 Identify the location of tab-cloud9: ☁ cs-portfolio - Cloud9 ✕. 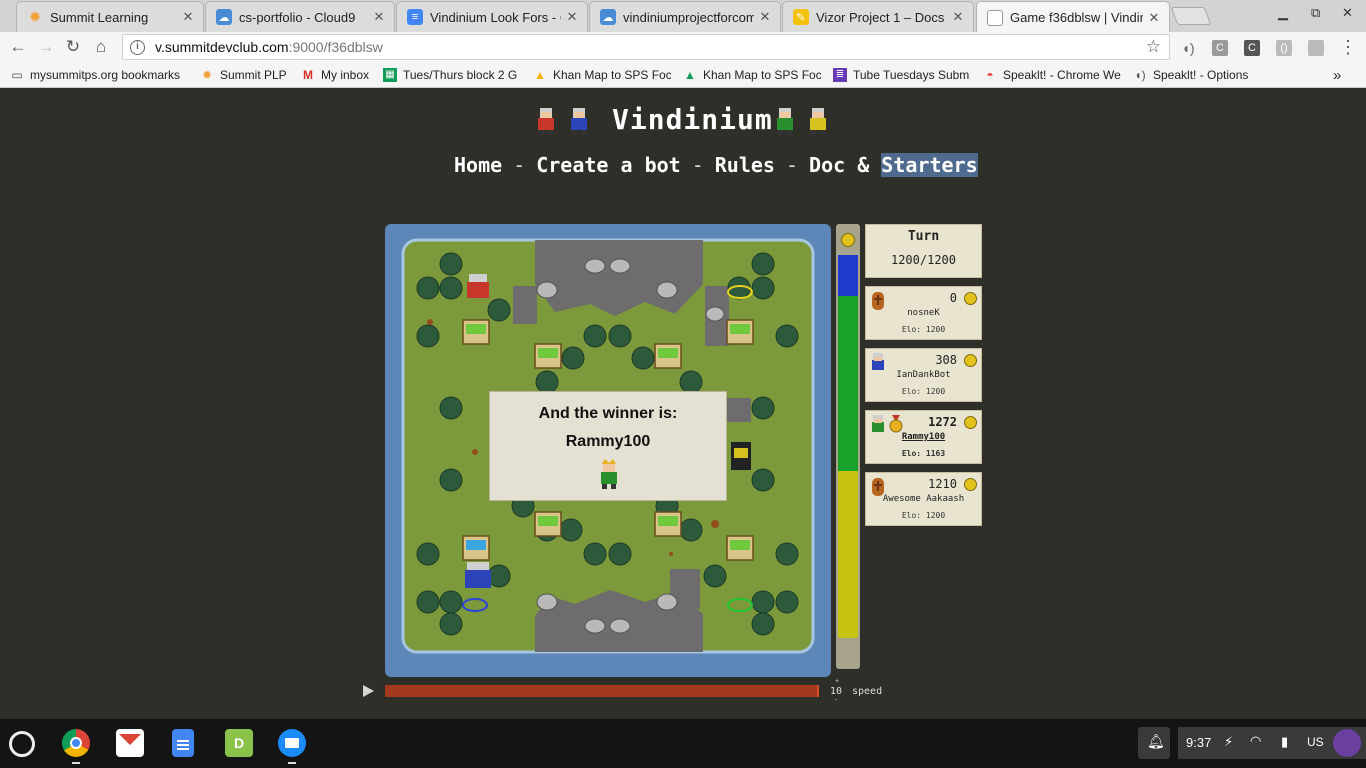
(300, 16).